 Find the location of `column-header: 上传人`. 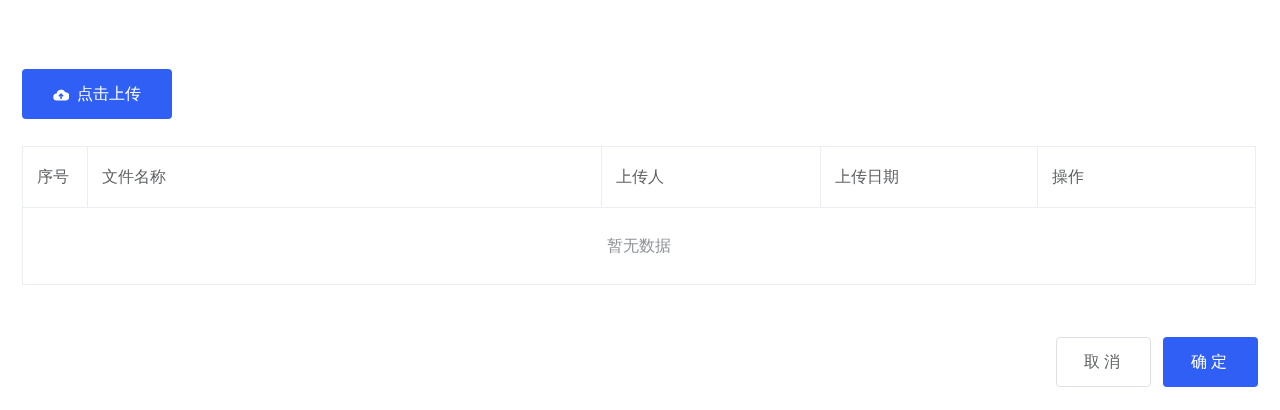

column-header: 上传人 is located at coordinates (711, 177).